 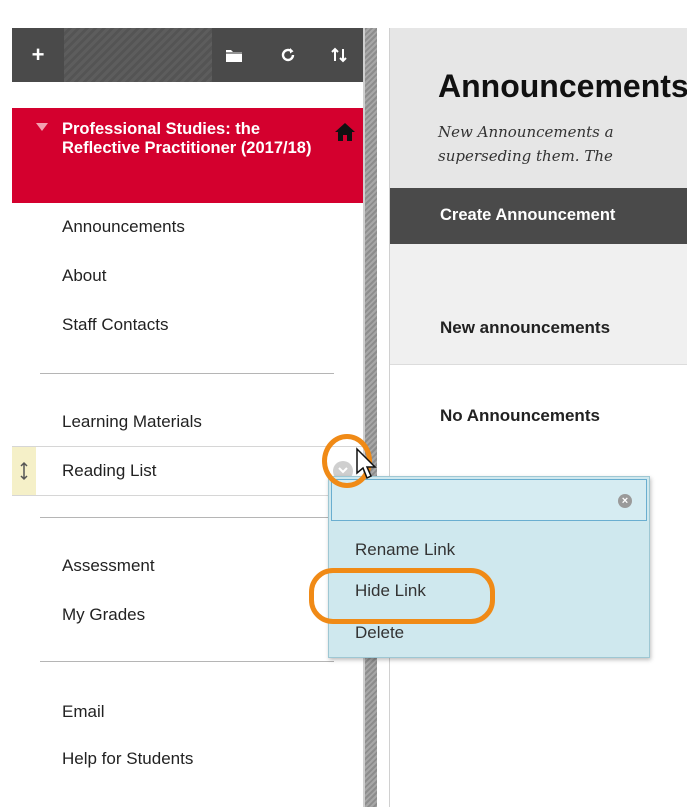 What do you see at coordinates (538, 304) in the screenshot?
I see `filter-bar` at bounding box center [538, 304].